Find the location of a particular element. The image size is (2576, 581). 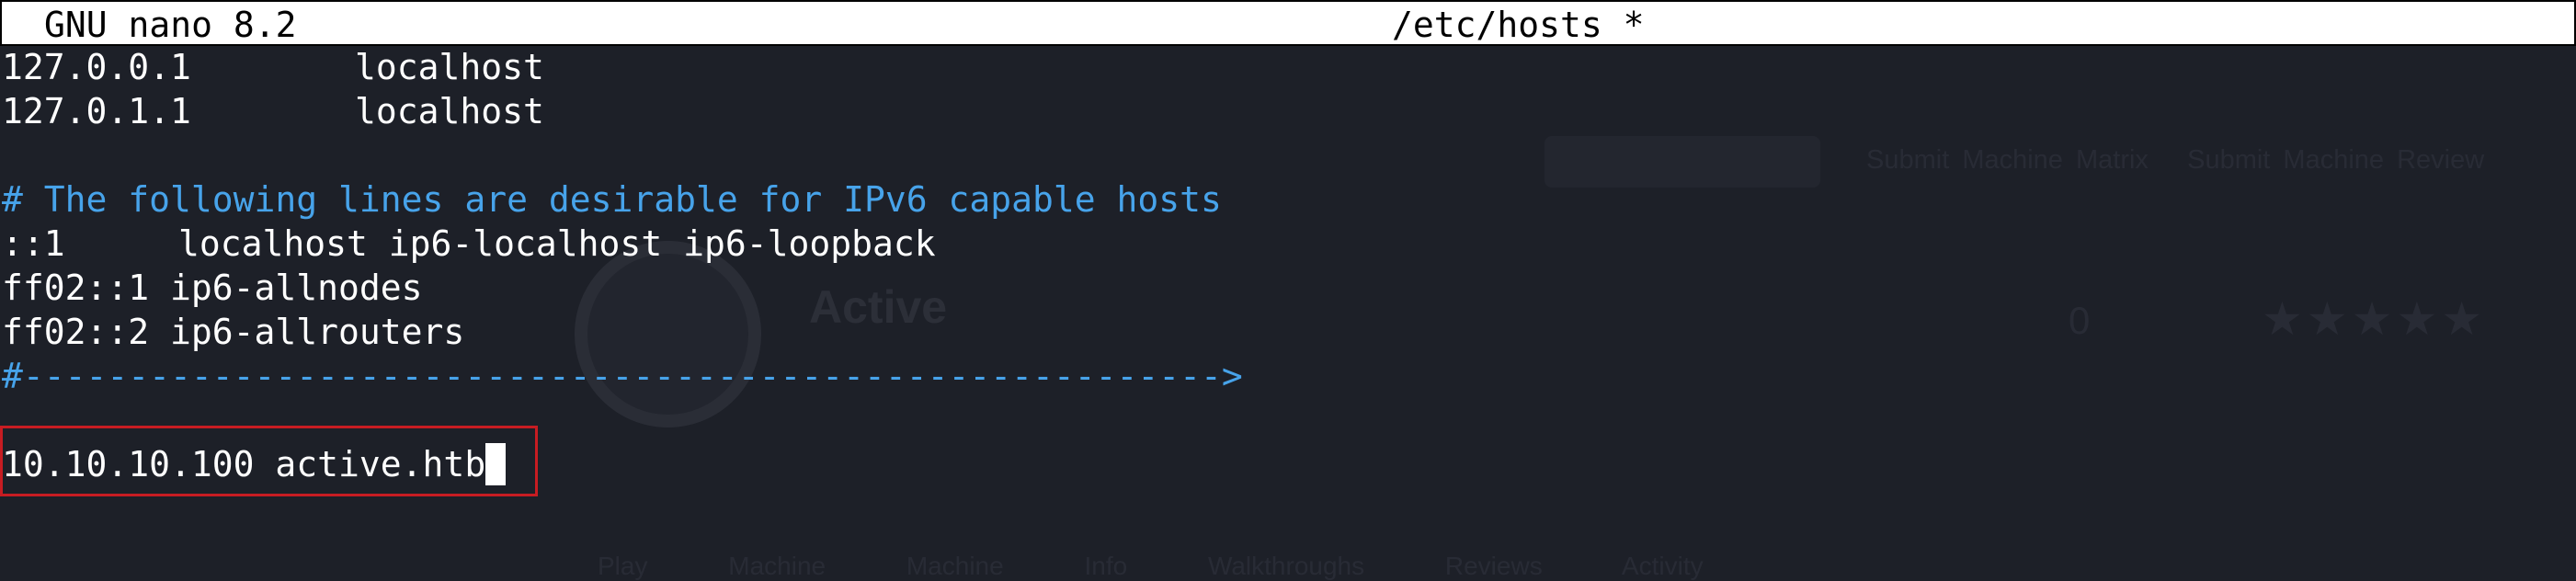

hosts-line-ipv6-localhost: ::1 localhost ip6-localhost ip6-loopback is located at coordinates (469, 244).